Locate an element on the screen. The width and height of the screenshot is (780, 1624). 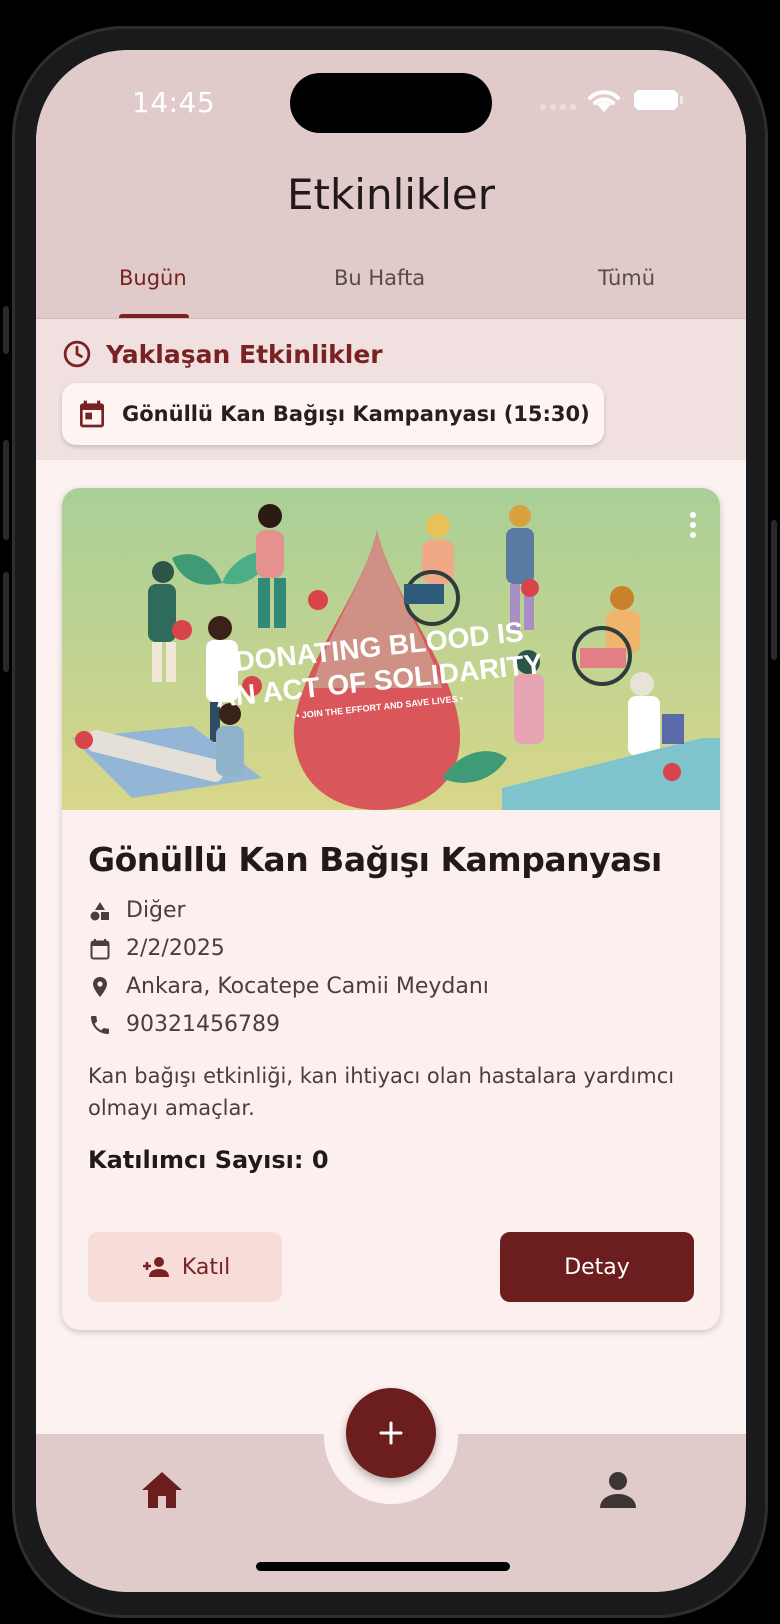
event-location-row: Ankara, Kocatepe Camii Meydanı is located at coordinates (288, 986).